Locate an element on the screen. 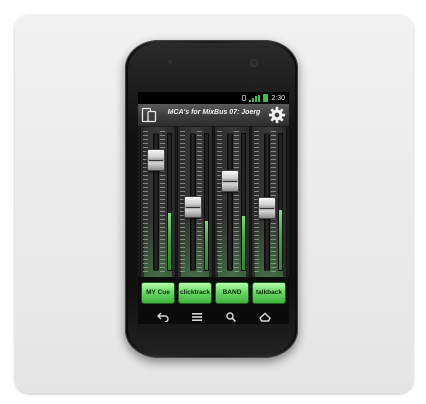 This screenshot has height=404, width=426. channel-button-talkback: talkback is located at coordinates (269, 293).